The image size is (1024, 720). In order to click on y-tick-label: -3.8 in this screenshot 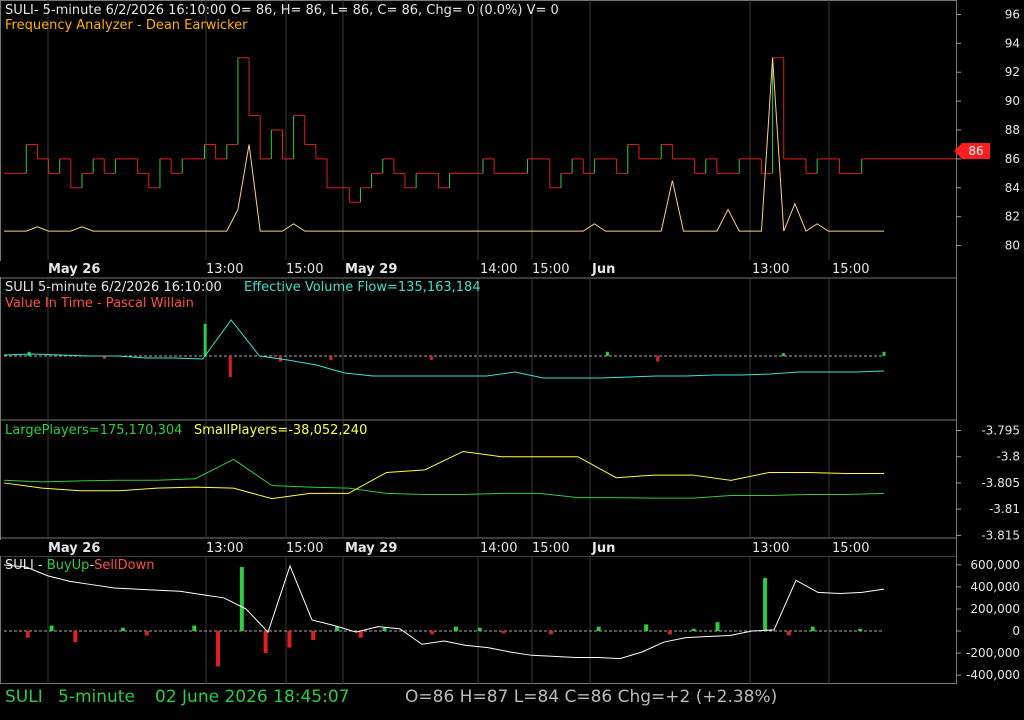, I will do `click(1008, 457)`.